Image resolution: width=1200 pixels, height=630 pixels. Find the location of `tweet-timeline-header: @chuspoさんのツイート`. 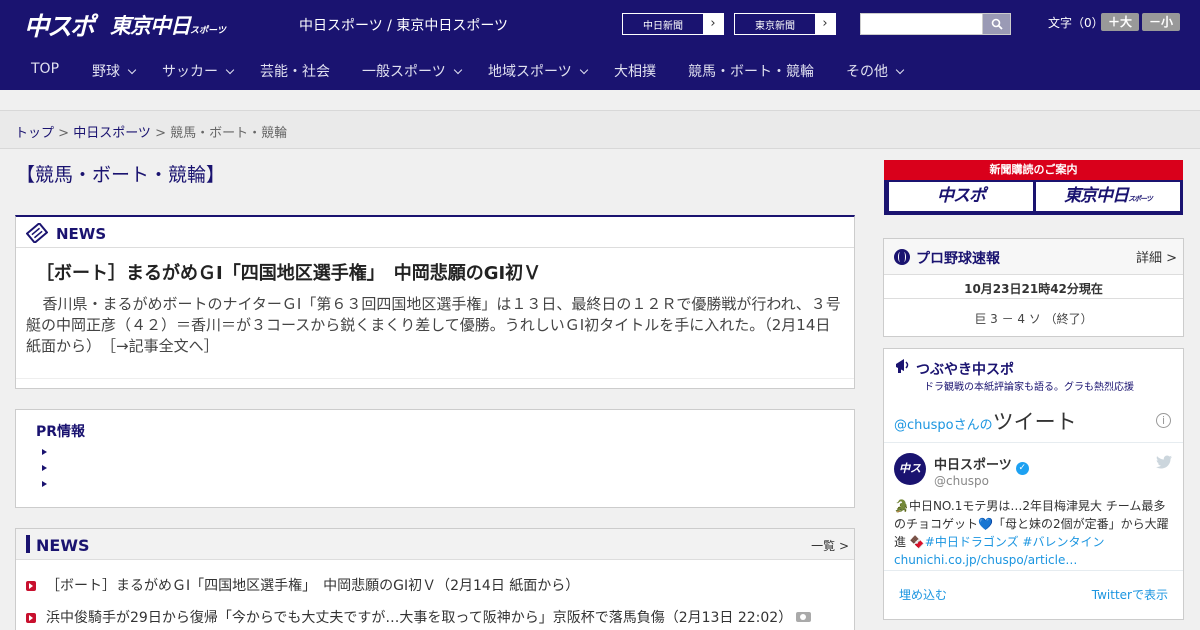

tweet-timeline-header: @chuspoさんのツイート is located at coordinates (985, 421).